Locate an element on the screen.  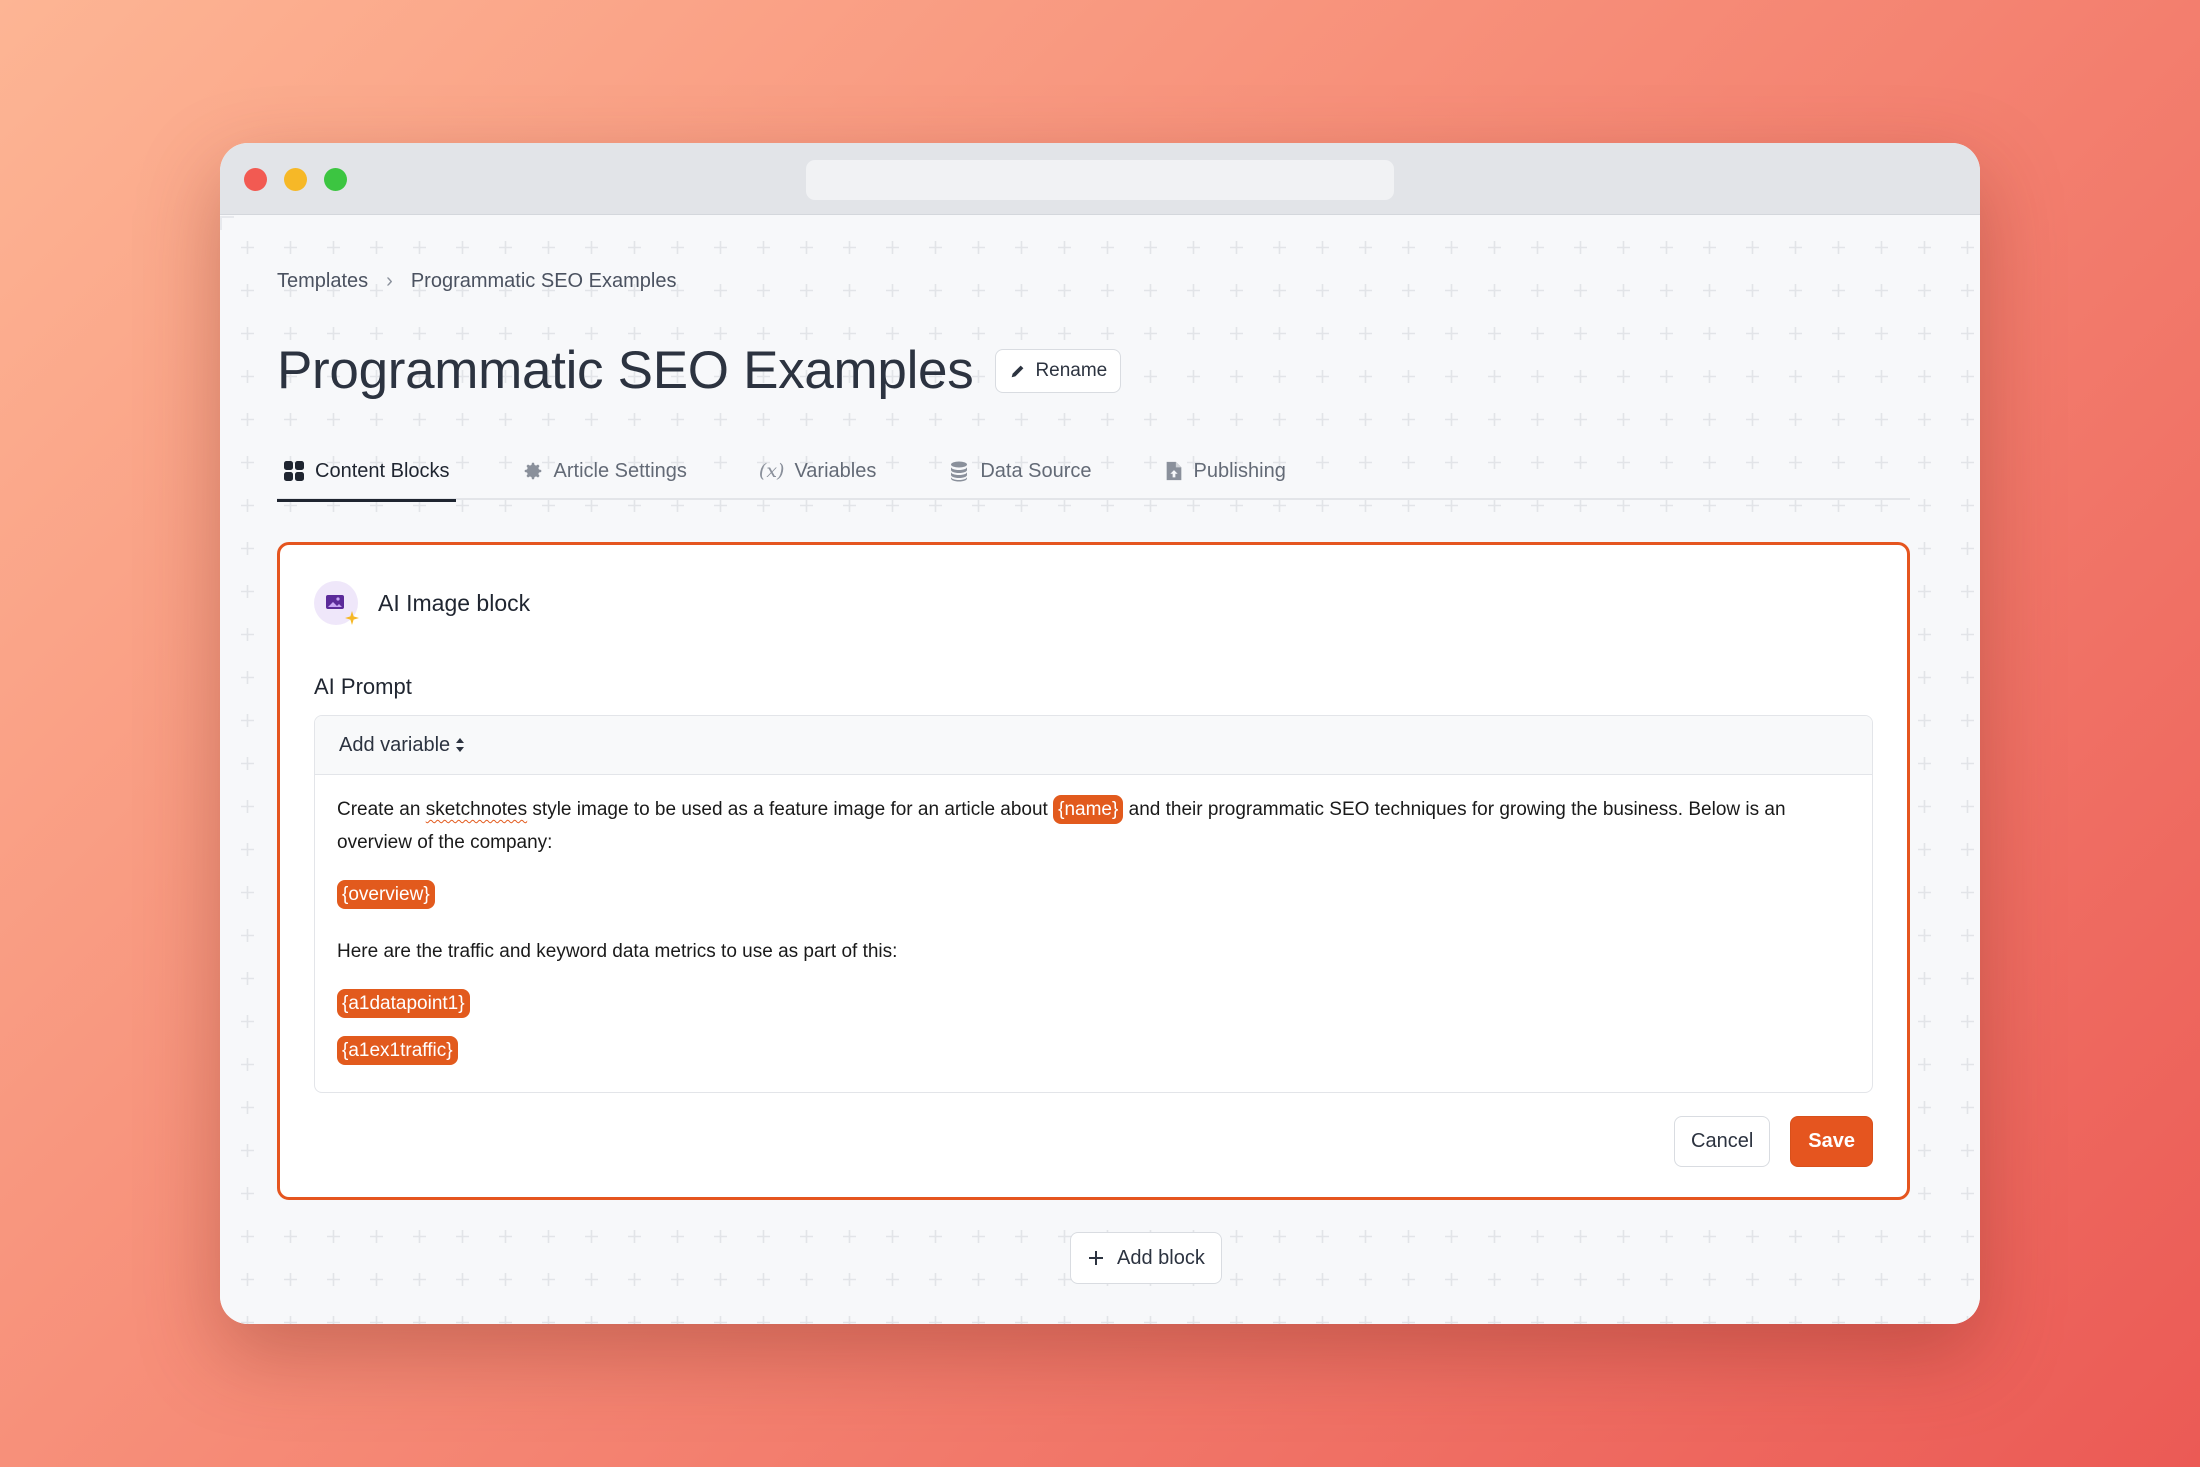
cancel-button: Cancel is located at coordinates (1722, 1141).